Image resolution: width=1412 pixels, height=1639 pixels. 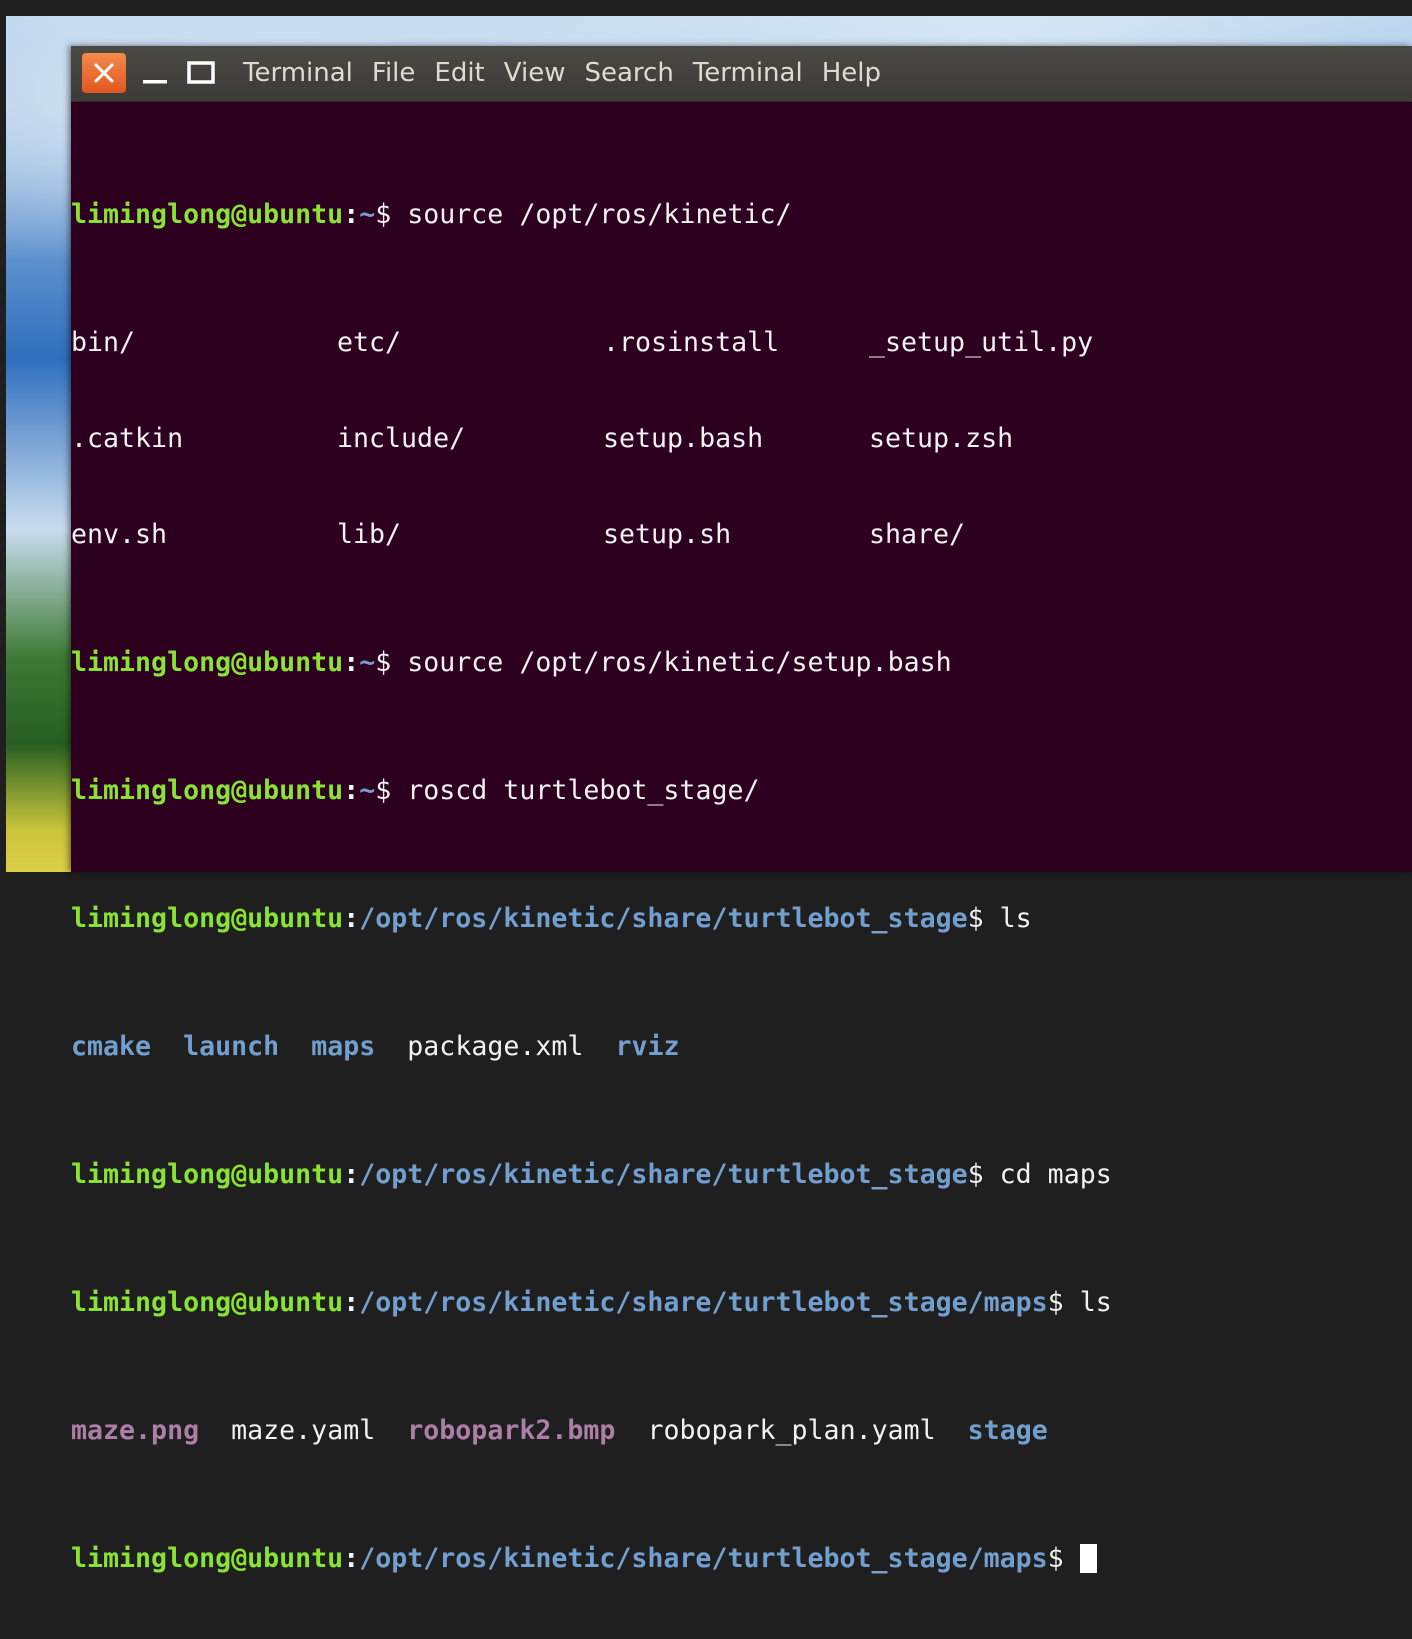 What do you see at coordinates (401, 438) in the screenshot?
I see `completion-entry: include/` at bounding box center [401, 438].